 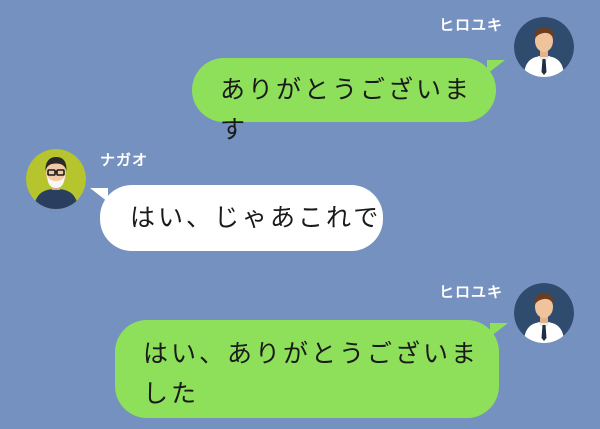 I want to click on man-with-glasses-beard-icon, so click(x=56, y=179).